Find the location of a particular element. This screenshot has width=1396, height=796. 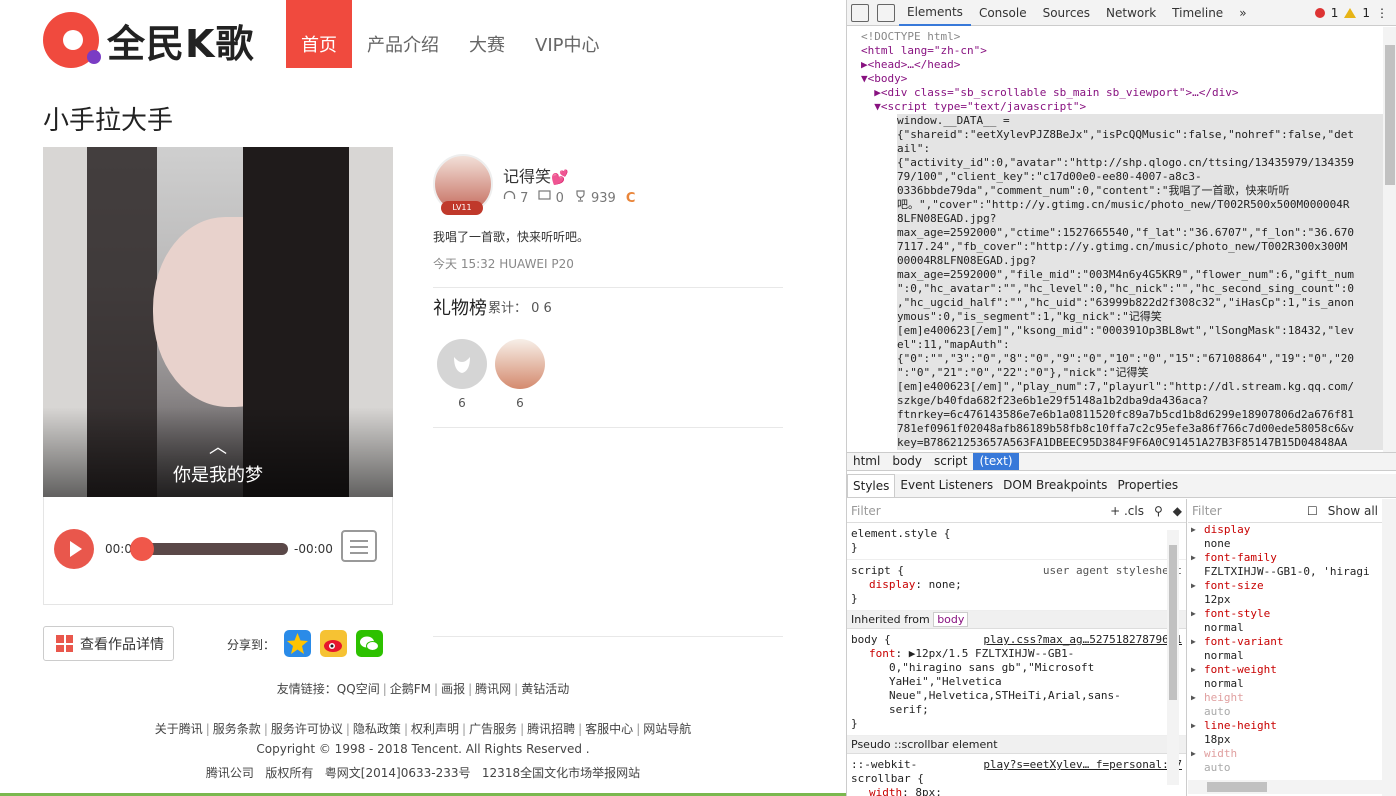

computed-property: heightauto is located at coordinates (1285, 705).